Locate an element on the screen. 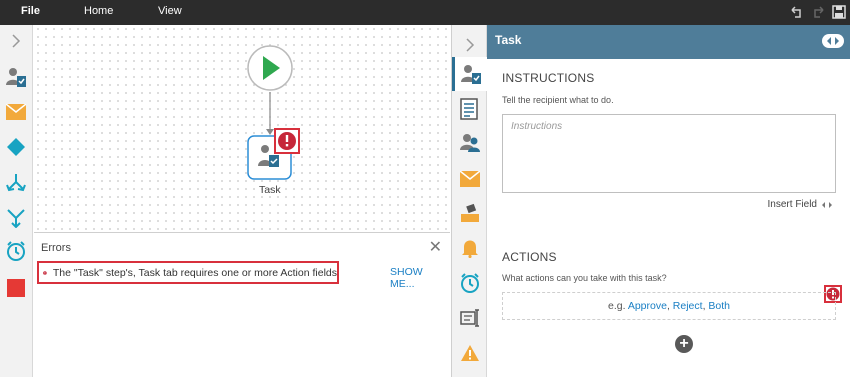 The image size is (850, 377). tool-email is located at coordinates (16, 112).